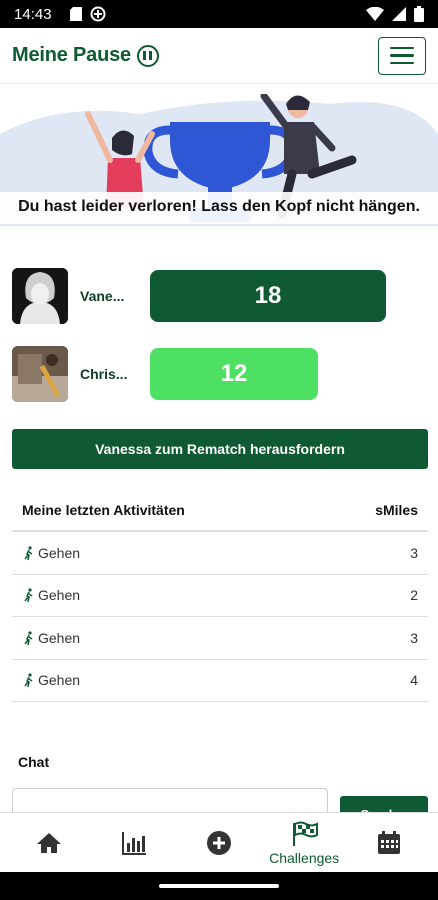  I want to click on flag-icon, so click(306, 833).